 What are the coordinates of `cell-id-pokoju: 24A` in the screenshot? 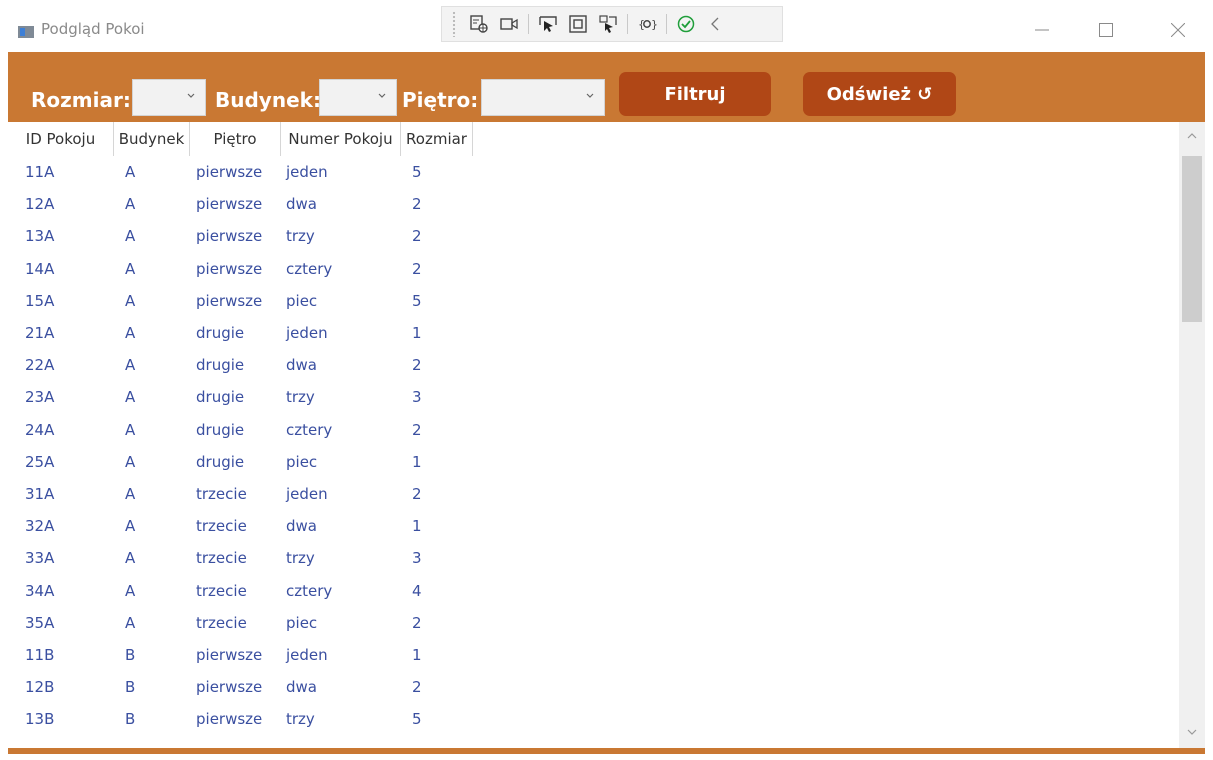 It's located at (40, 429).